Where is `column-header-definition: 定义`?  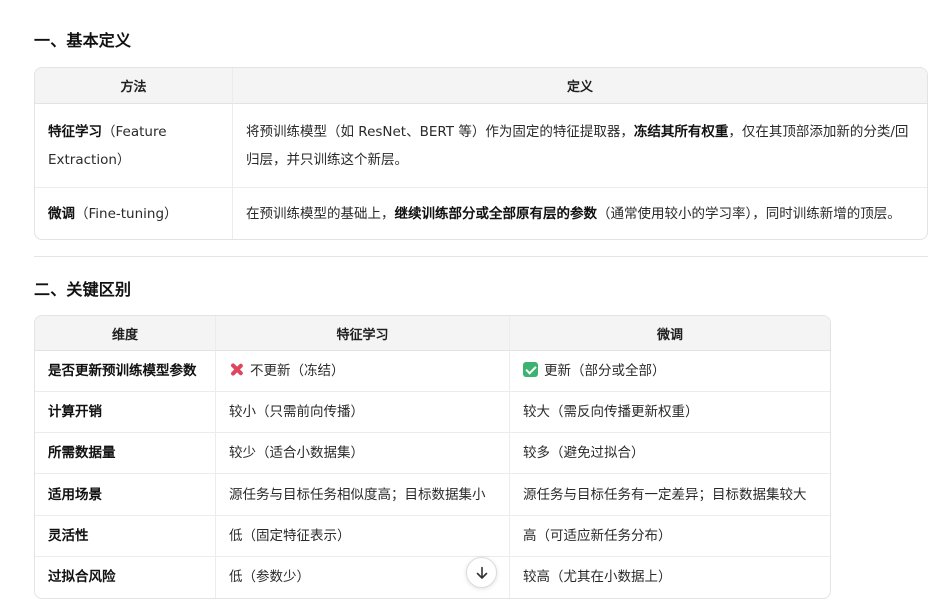 column-header-definition: 定义 is located at coordinates (579, 86).